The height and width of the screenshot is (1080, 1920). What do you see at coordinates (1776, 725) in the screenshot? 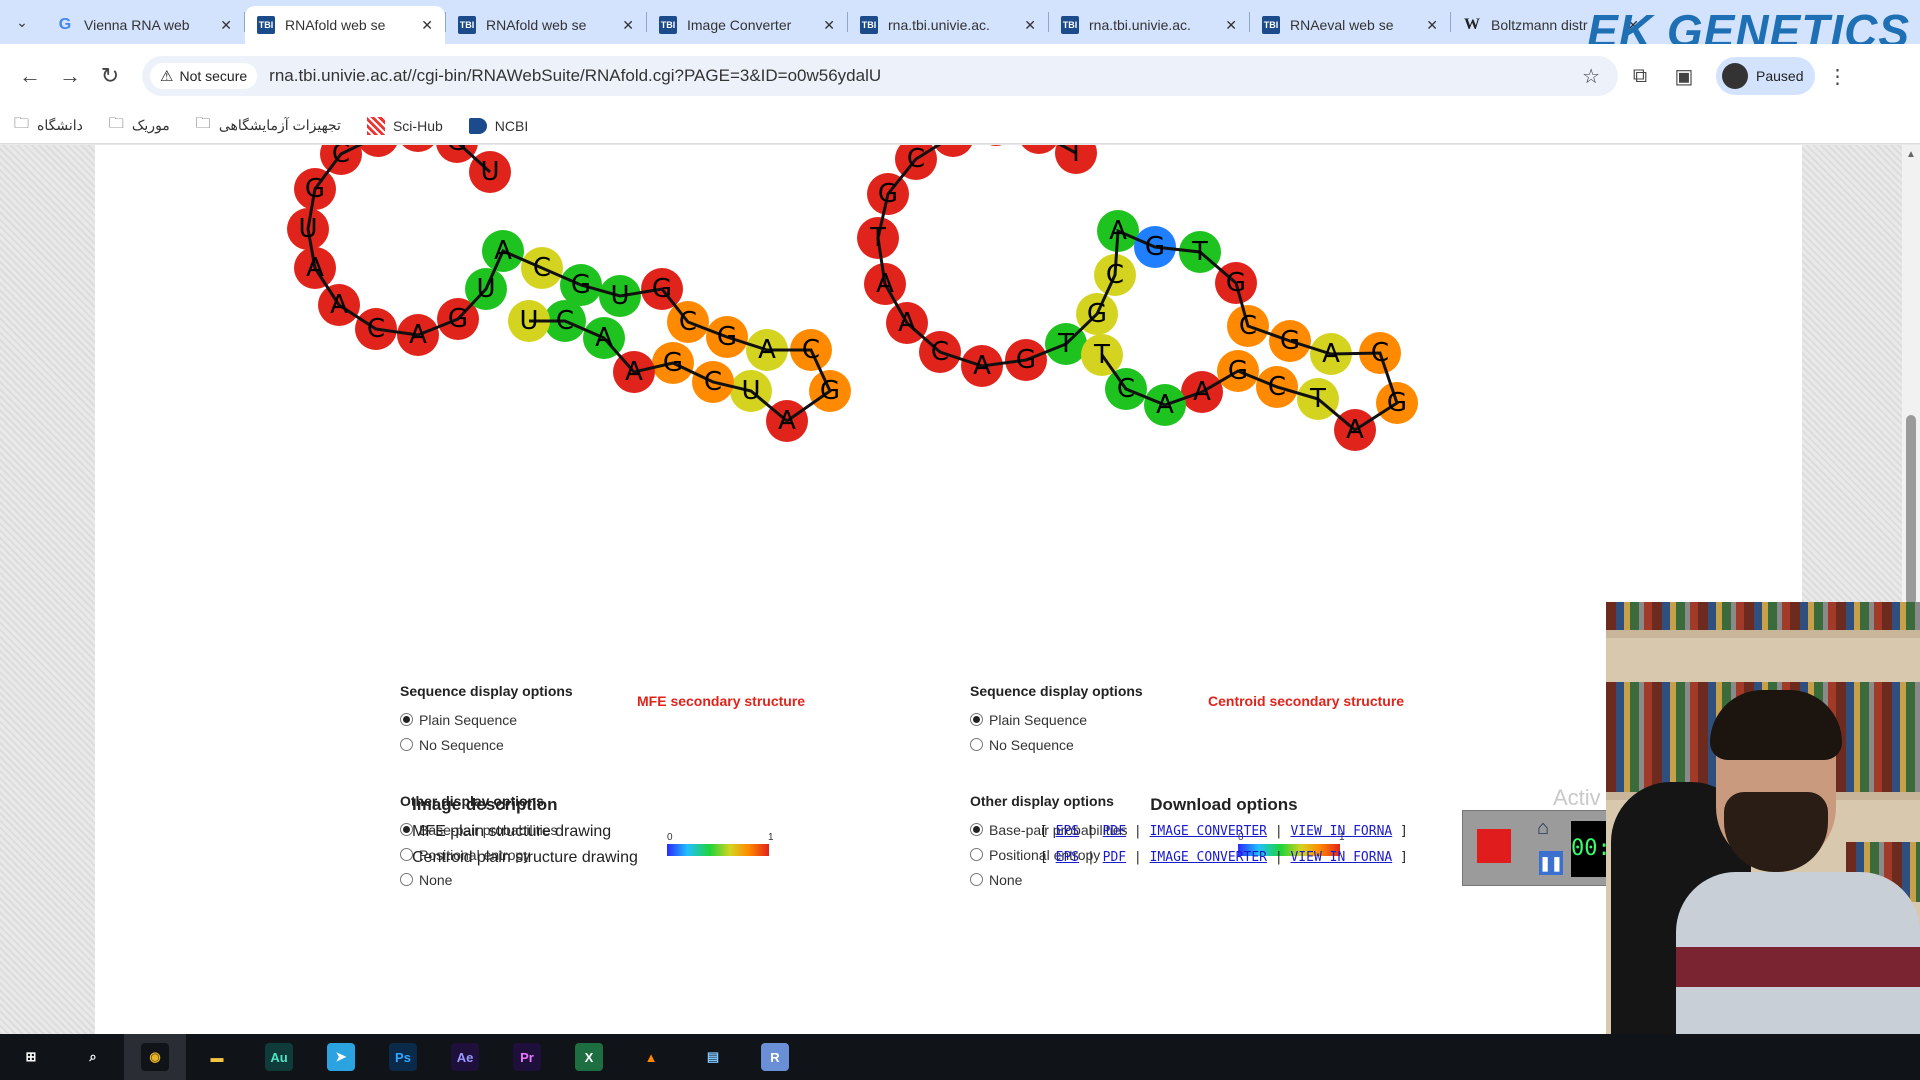
I see `person-hair` at bounding box center [1776, 725].